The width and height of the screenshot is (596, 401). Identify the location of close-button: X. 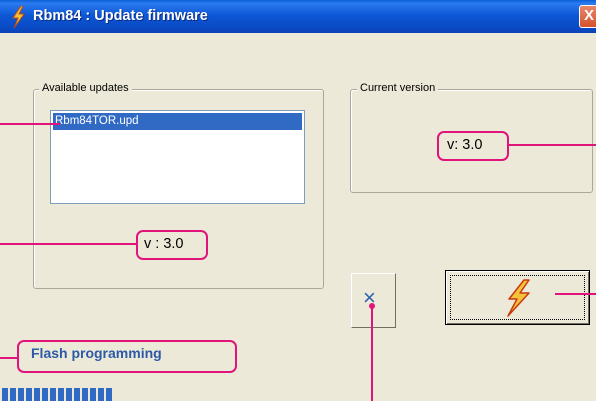
(587, 16).